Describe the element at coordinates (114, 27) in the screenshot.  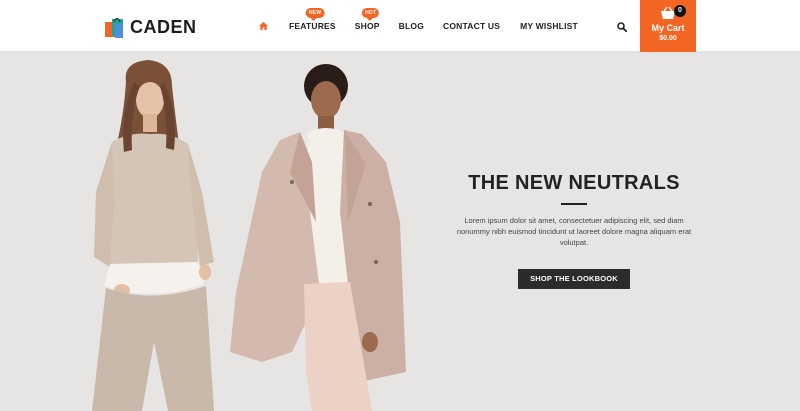
I see `shopping-bags-icon` at that location.